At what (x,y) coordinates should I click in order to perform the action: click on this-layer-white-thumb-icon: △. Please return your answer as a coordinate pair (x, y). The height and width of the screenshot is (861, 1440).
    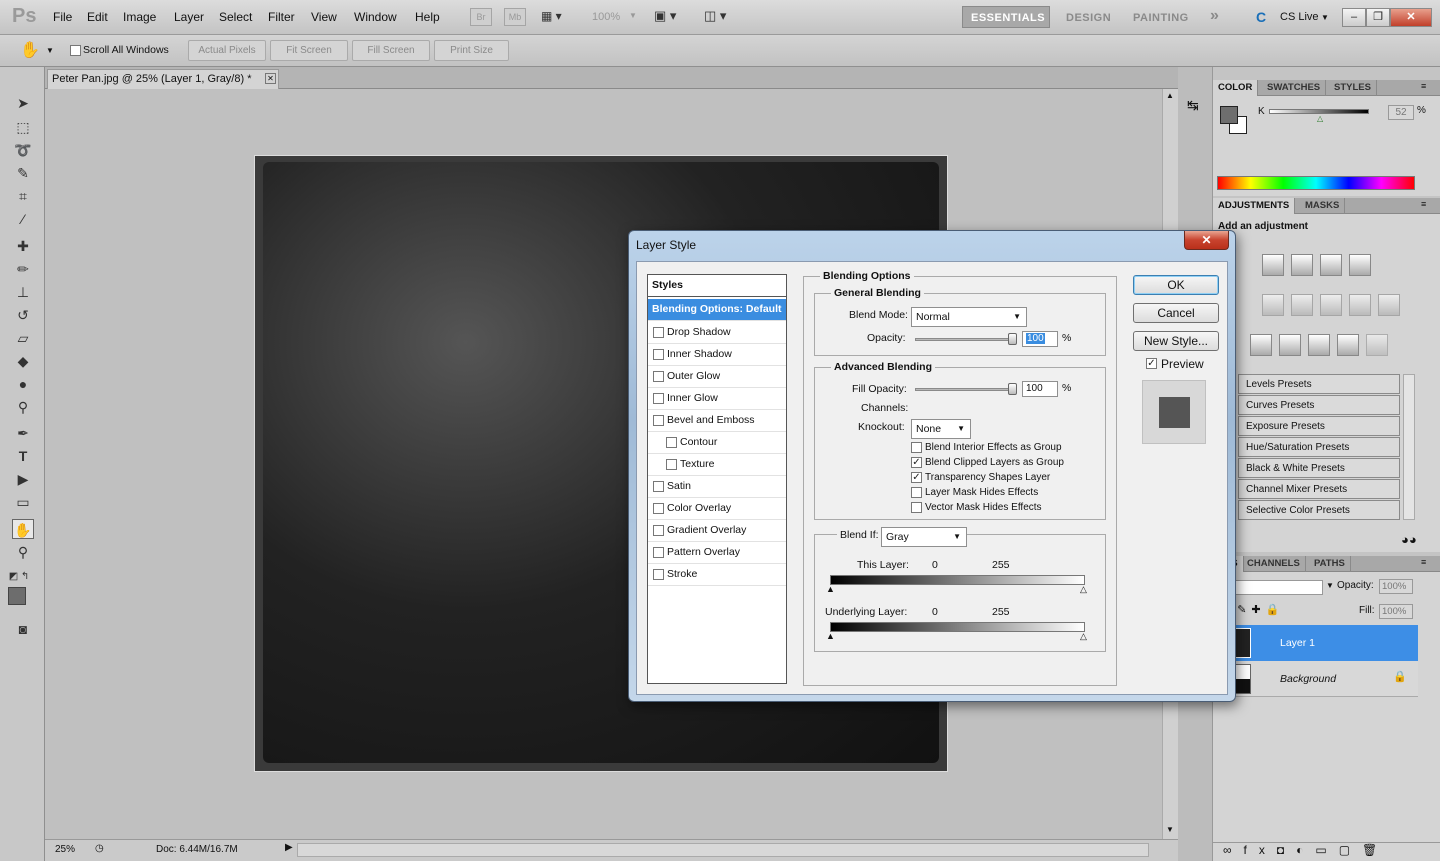
    Looking at the image, I should click on (1083, 589).